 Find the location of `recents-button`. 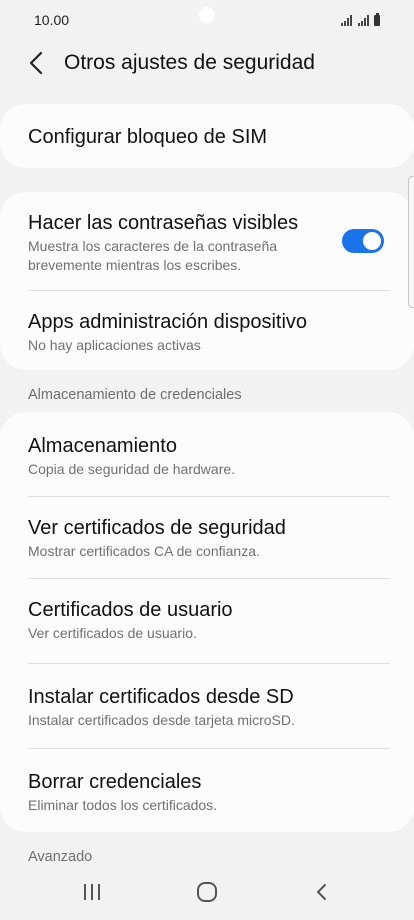

recents-button is located at coordinates (92, 892).